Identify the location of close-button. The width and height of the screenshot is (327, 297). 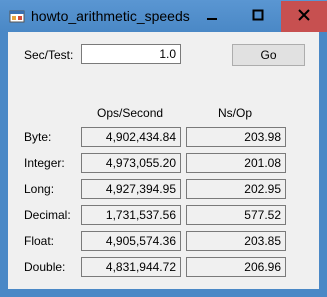
(304, 16).